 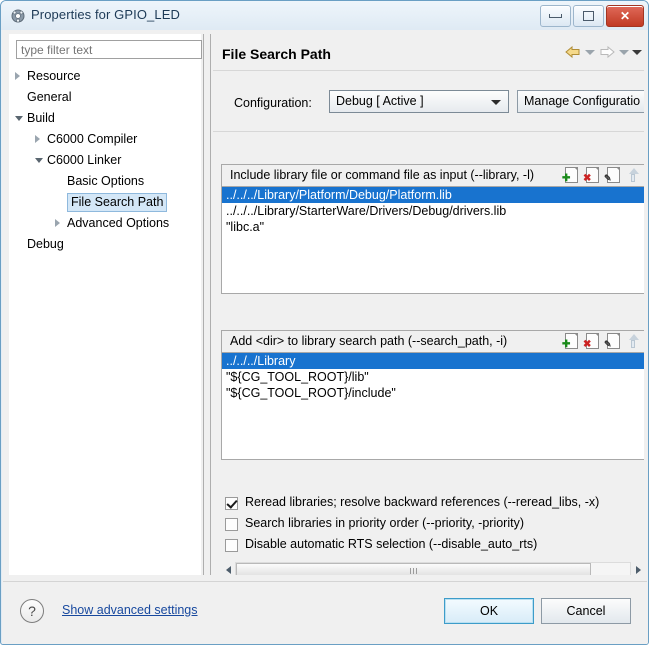 I want to click on sidebar-item-general: General, so click(x=105, y=97).